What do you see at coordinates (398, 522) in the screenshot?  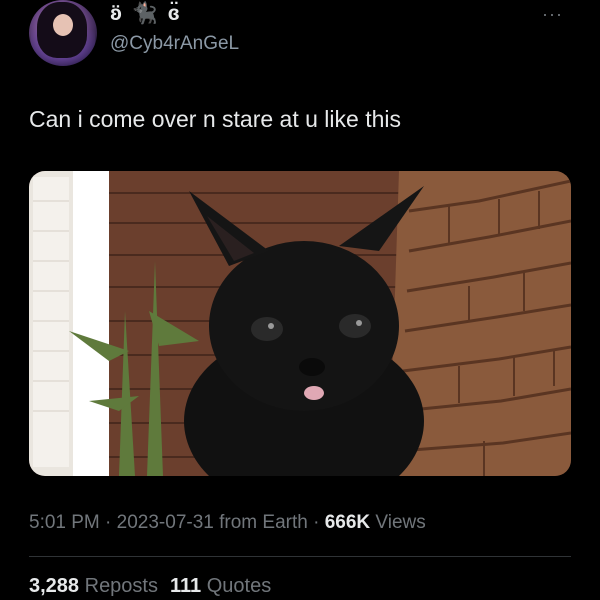 I see `views-label: Views` at bounding box center [398, 522].